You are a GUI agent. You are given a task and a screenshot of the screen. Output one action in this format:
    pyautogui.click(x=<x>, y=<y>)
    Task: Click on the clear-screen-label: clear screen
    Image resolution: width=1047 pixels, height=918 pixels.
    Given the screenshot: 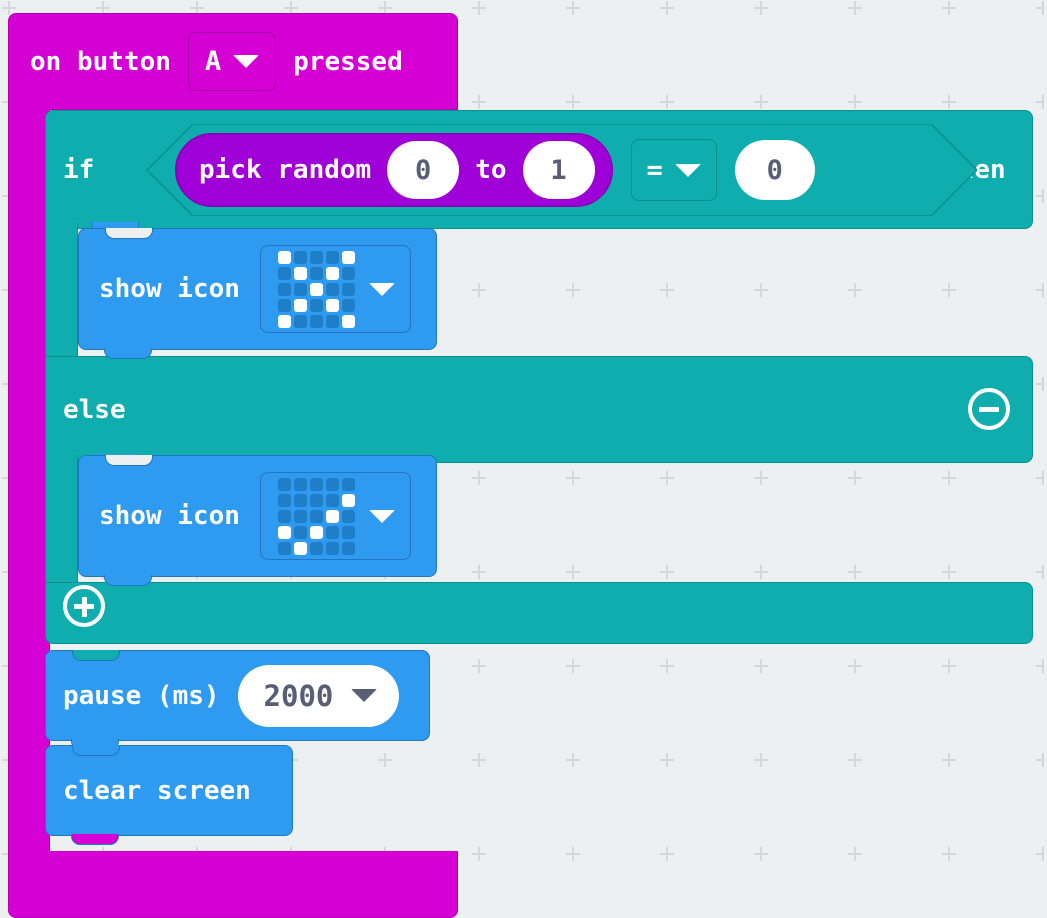 What is the action you would take?
    pyautogui.click(x=157, y=790)
    